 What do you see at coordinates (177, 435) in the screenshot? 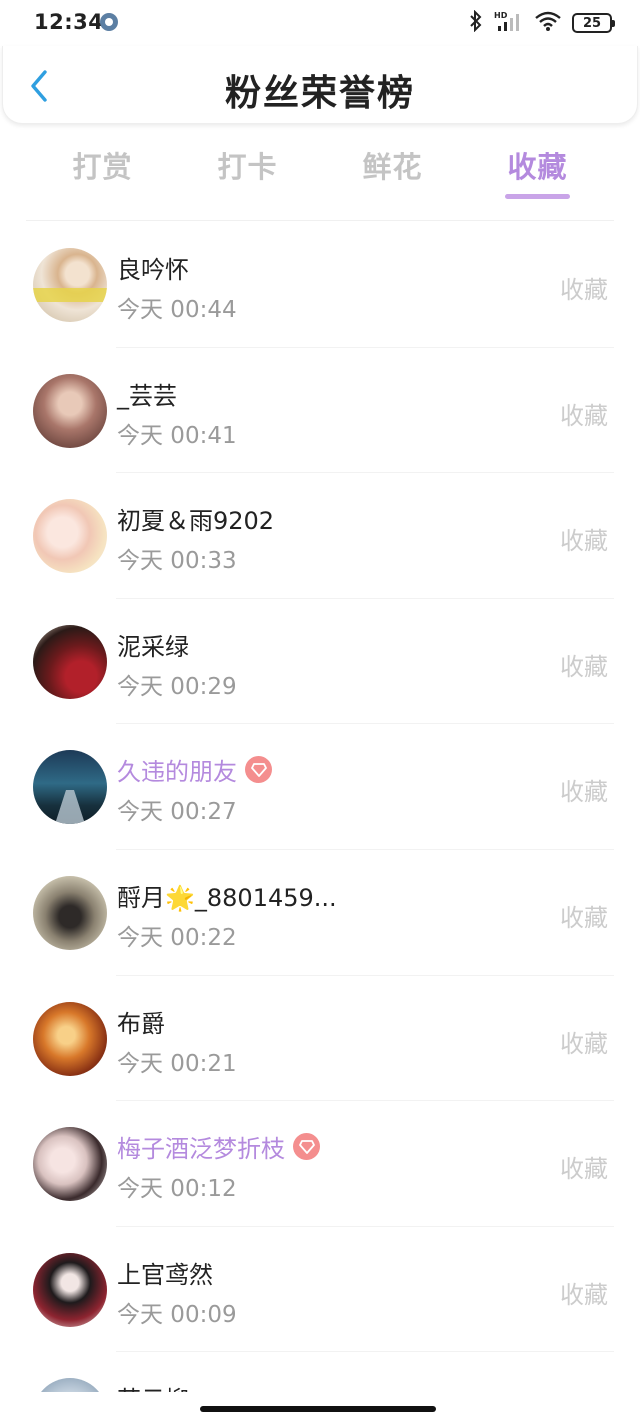
I see `fan-time: 今天 00:41` at bounding box center [177, 435].